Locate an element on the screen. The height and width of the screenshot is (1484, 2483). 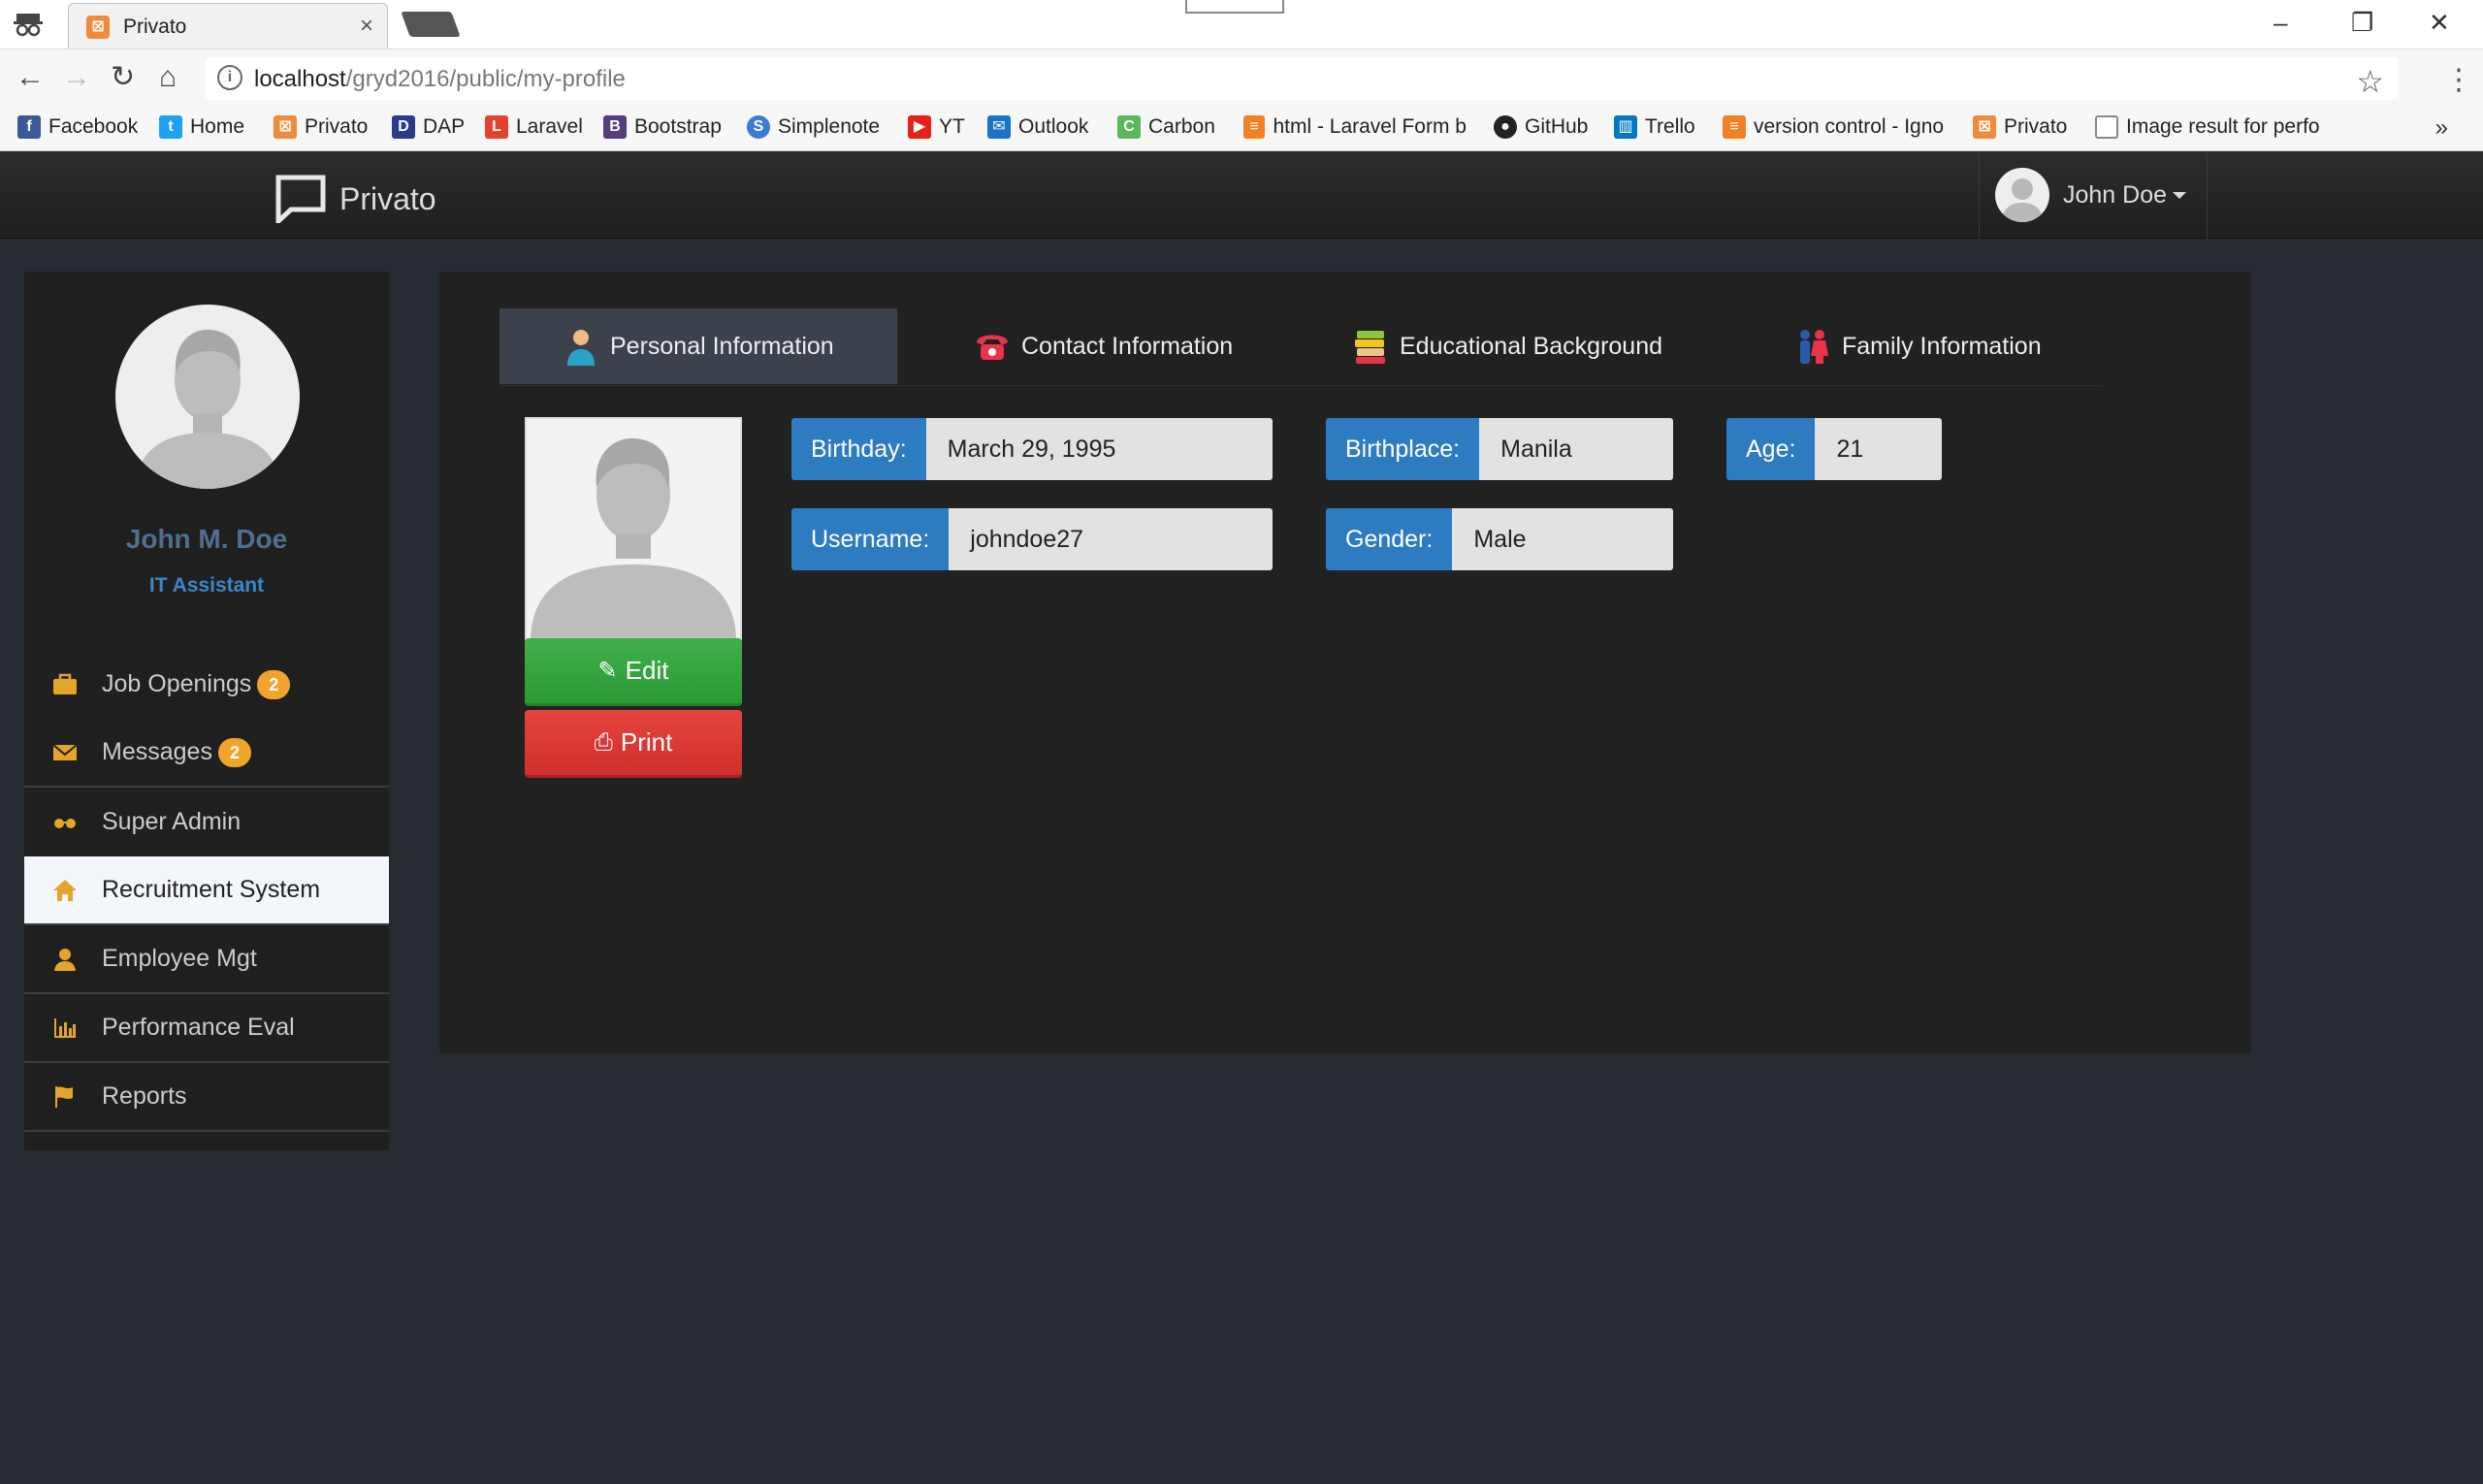
age-value: 21 is located at coordinates (1879, 449).